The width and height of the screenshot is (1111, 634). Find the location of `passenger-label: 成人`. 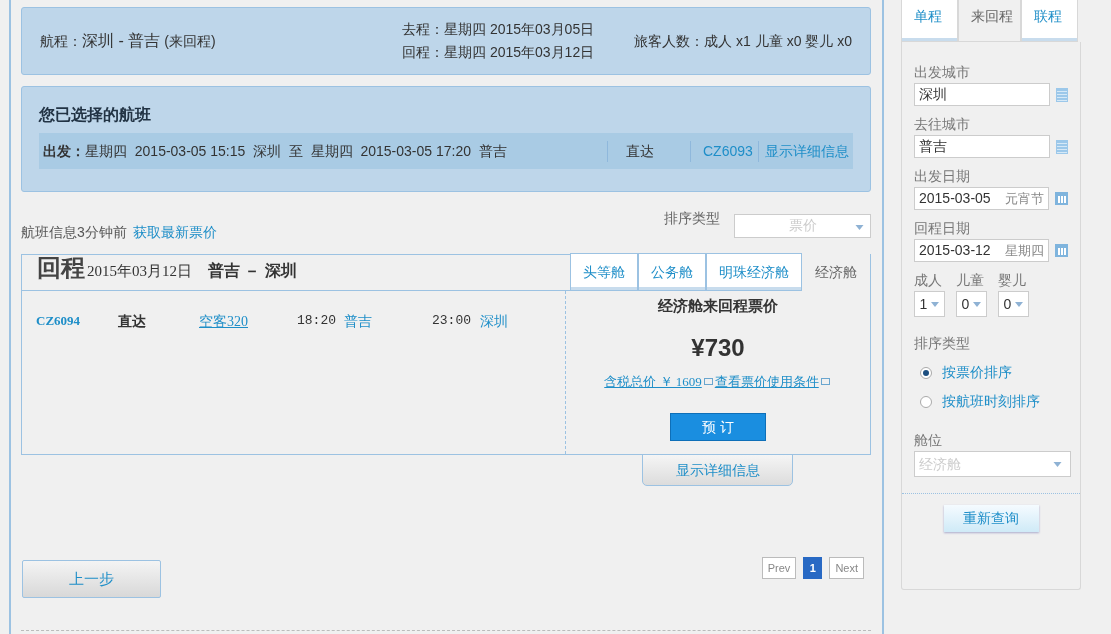

passenger-label: 成人 is located at coordinates (928, 280).